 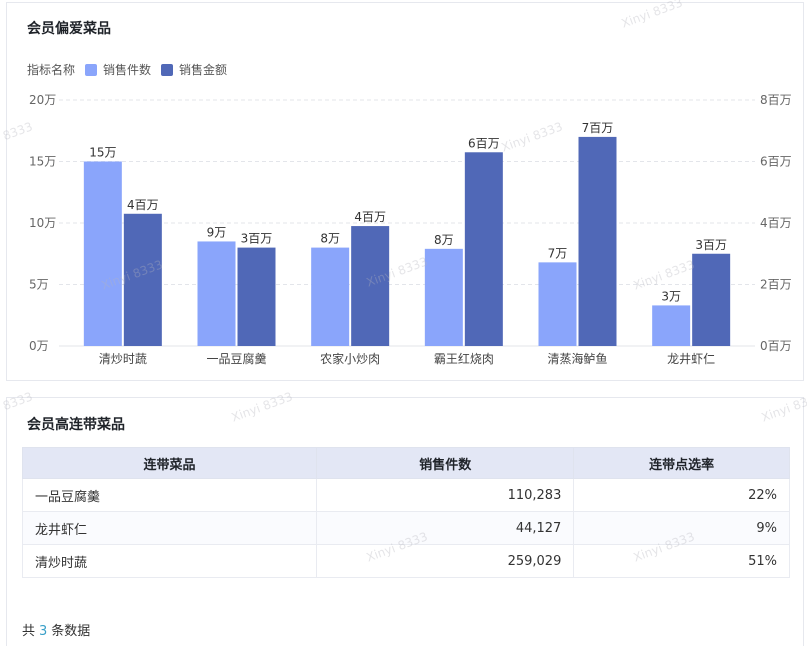 I want to click on table-row: 清炒时蔬 259,029 51%, so click(x=405, y=561).